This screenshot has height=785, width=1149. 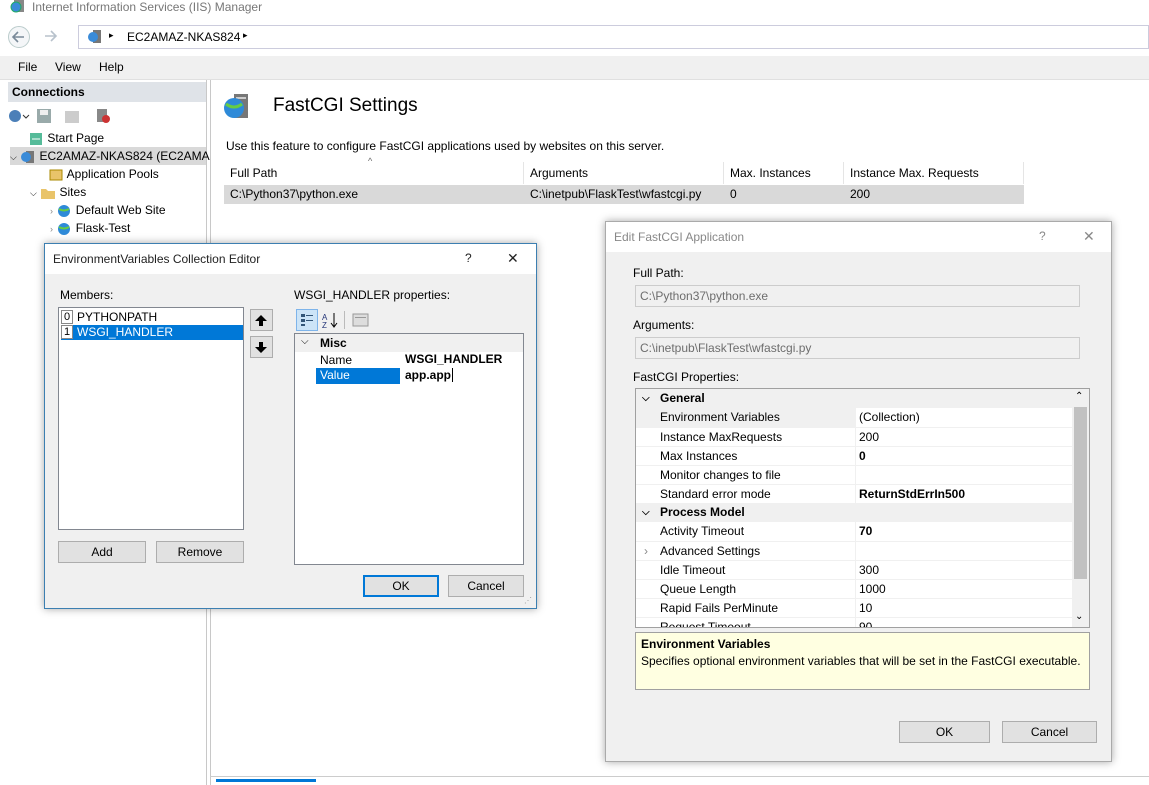 I want to click on property-row-selected: Value app.app, so click(x=409, y=376).